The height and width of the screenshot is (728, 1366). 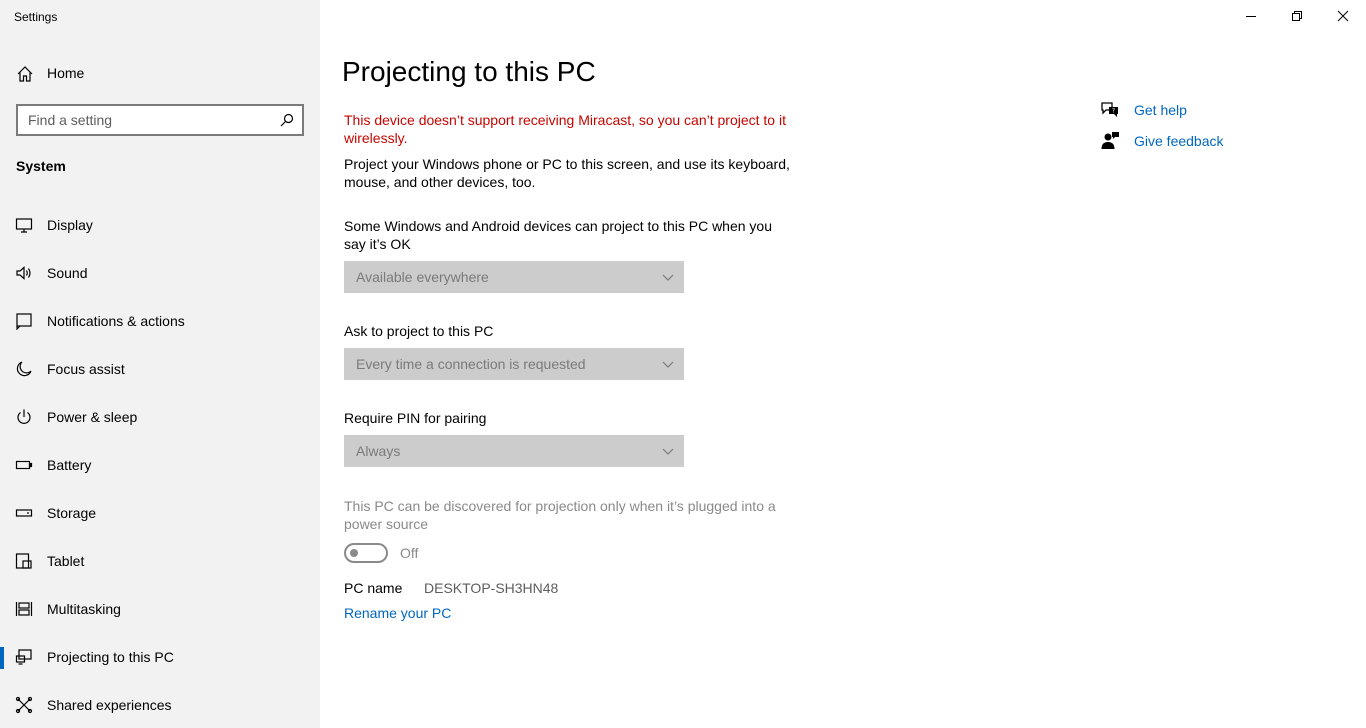 What do you see at coordinates (24, 609) in the screenshot?
I see `multitasking-icon` at bounding box center [24, 609].